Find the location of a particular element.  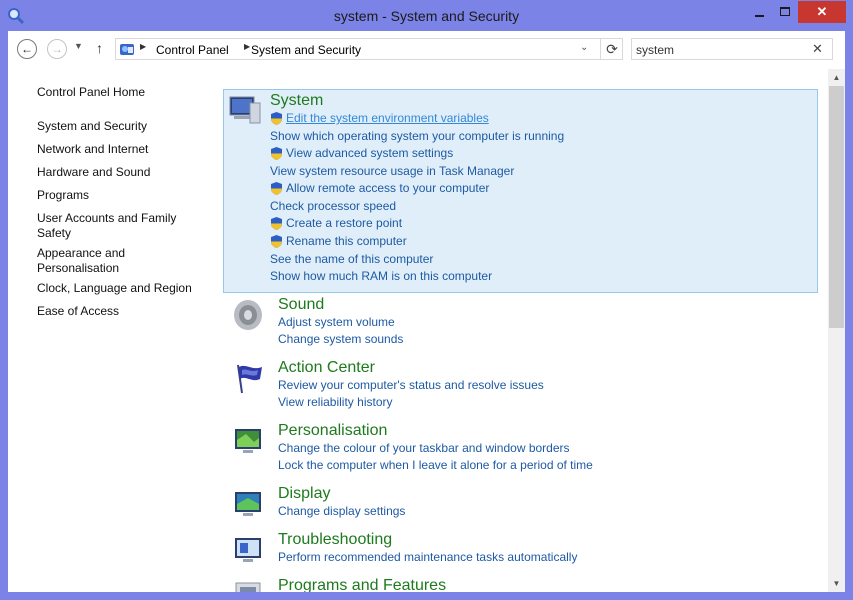

maximize-icon is located at coordinates (785, 11).